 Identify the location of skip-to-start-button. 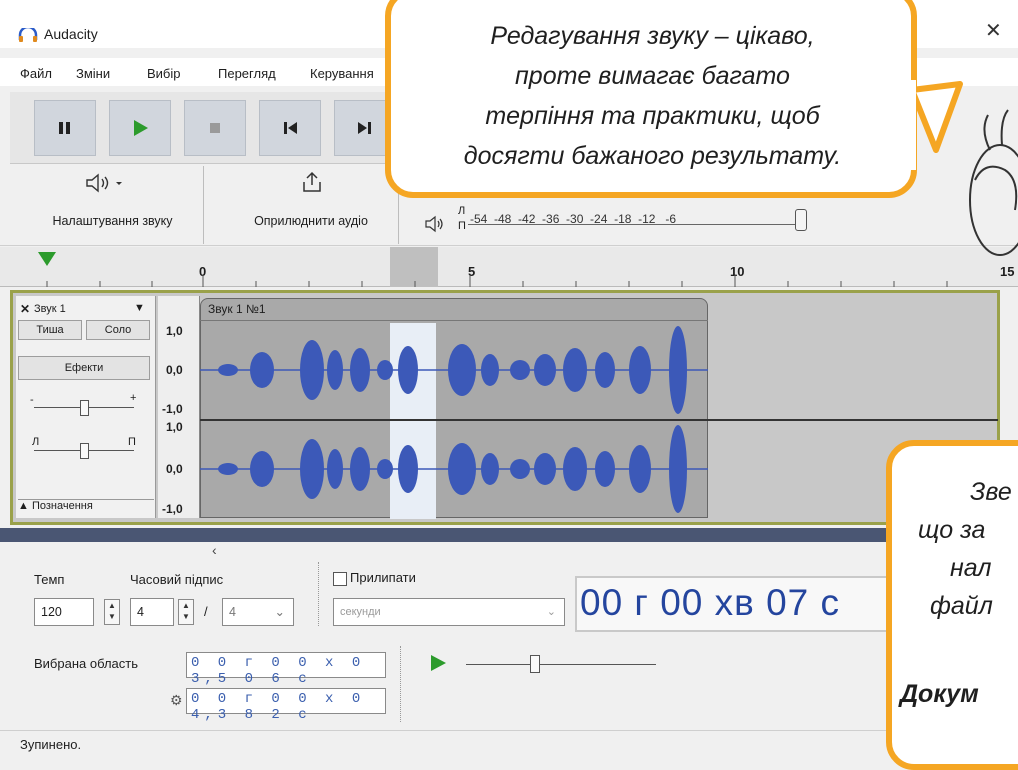
(290, 128).